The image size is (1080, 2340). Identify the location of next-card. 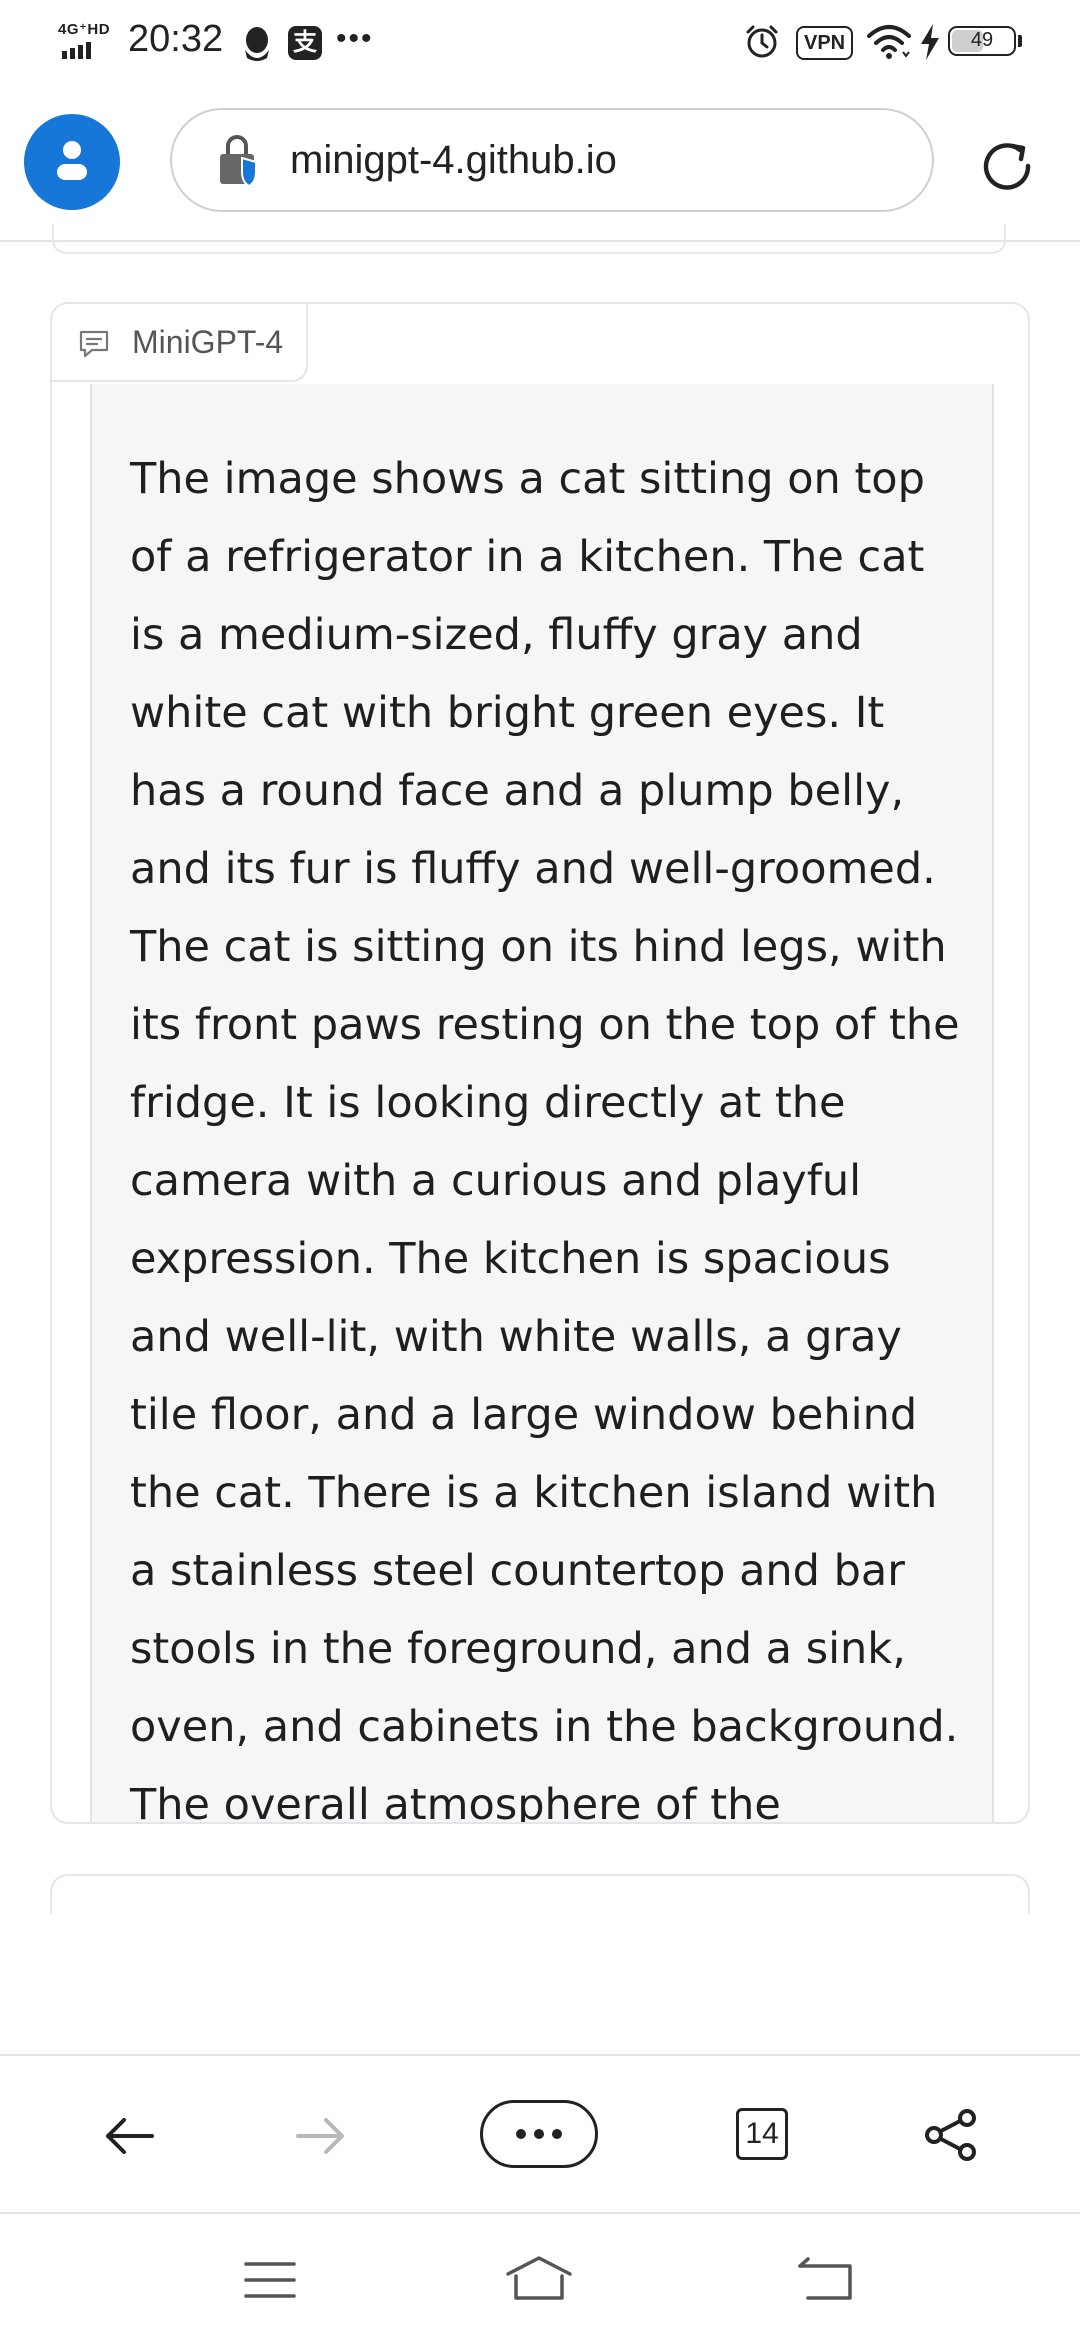
(540, 1894).